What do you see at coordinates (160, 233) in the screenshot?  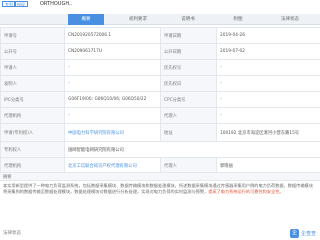 I see `footer: 法律状态 企 企查查` at bounding box center [160, 233].